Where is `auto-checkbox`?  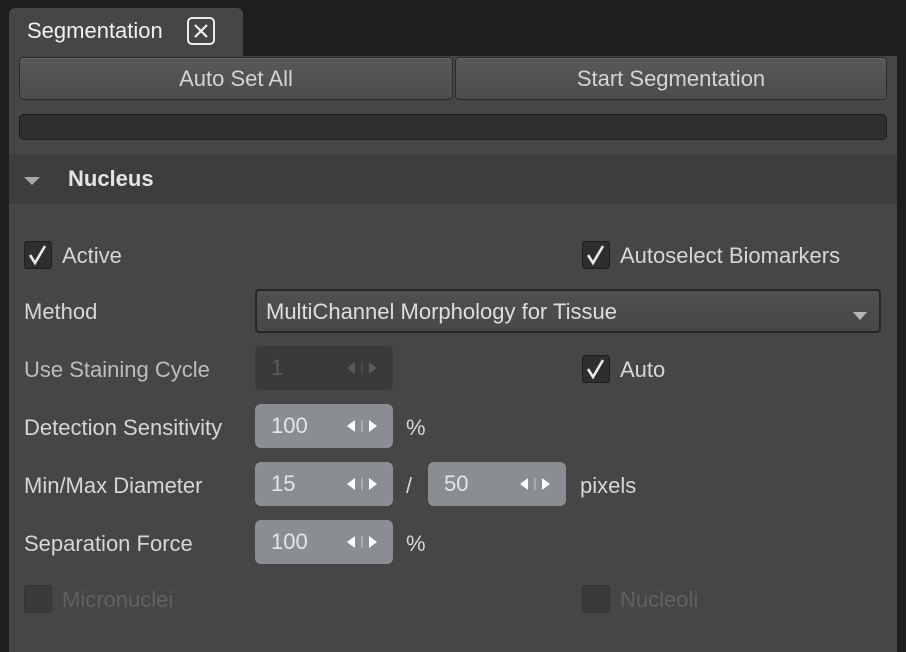
auto-checkbox is located at coordinates (596, 369).